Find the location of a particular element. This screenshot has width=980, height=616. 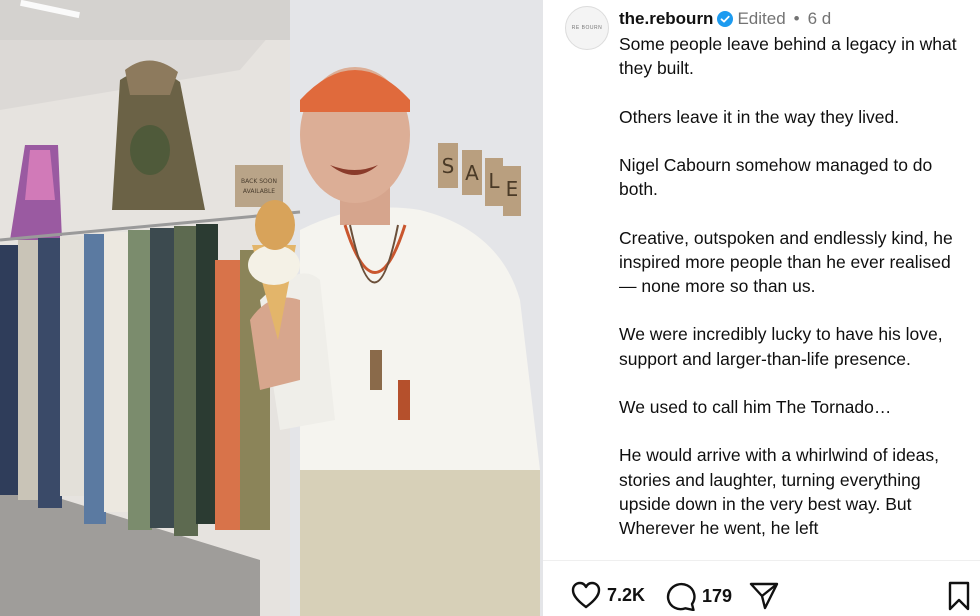

comment-button: 179 is located at coordinates (696, 596).